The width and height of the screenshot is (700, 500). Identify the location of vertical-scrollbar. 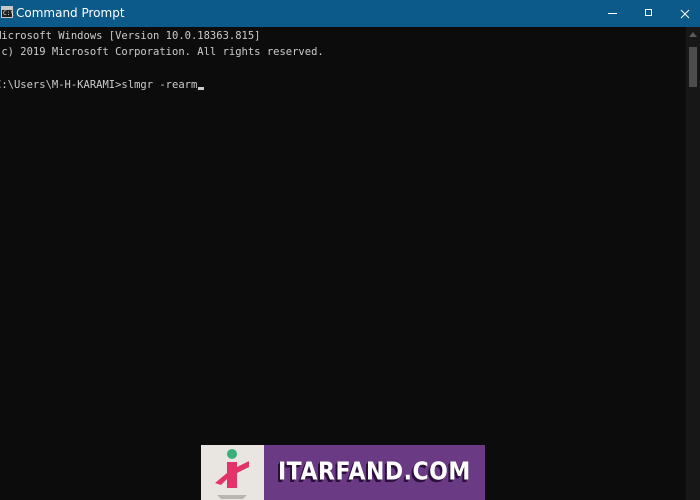
(693, 263).